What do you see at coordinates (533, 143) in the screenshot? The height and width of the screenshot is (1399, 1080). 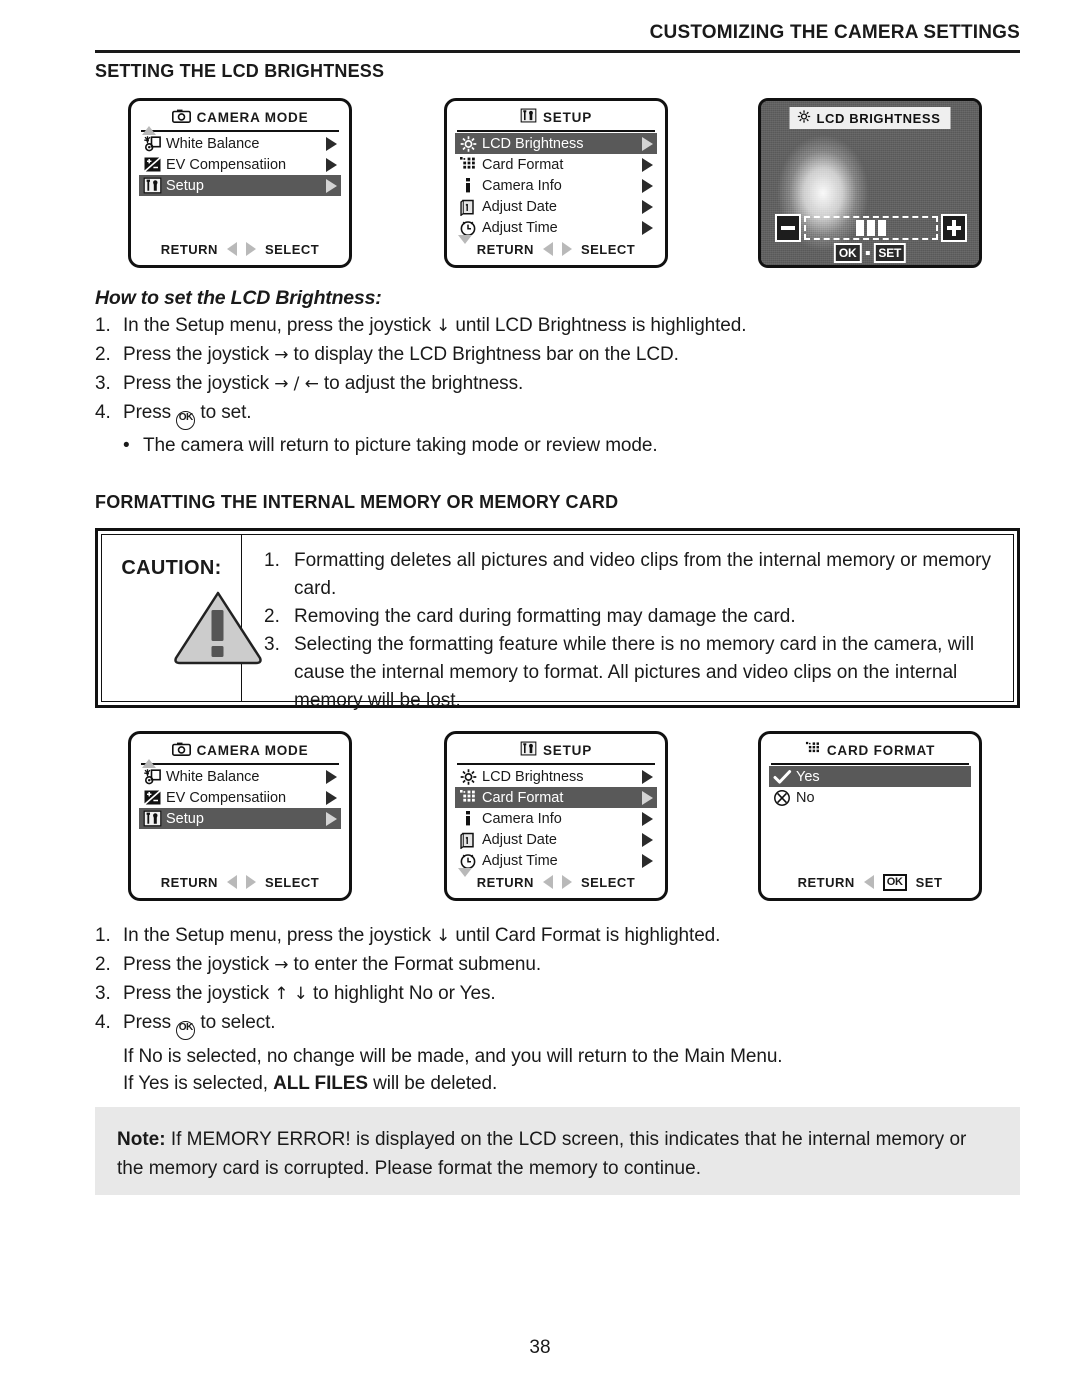 I see `menu-item-label: LCD Brightness` at bounding box center [533, 143].